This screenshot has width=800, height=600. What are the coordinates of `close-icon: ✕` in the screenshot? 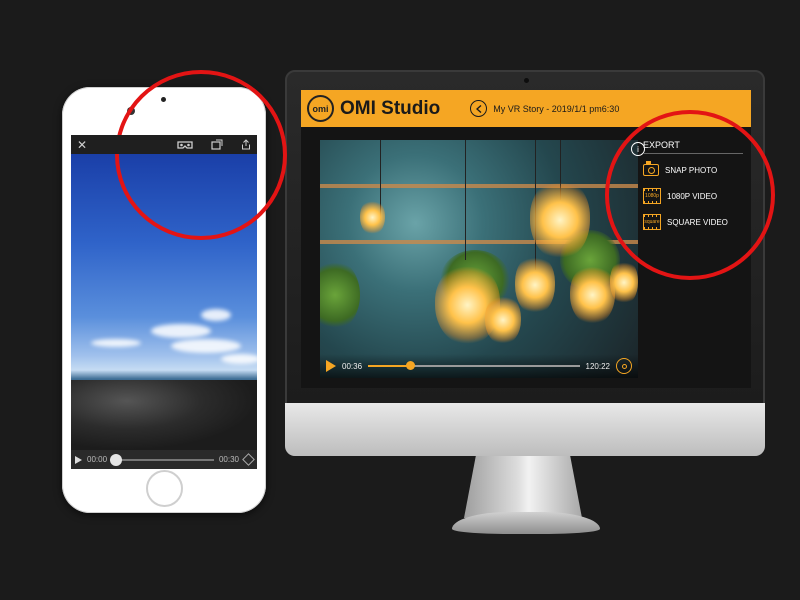 It's located at (82, 145).